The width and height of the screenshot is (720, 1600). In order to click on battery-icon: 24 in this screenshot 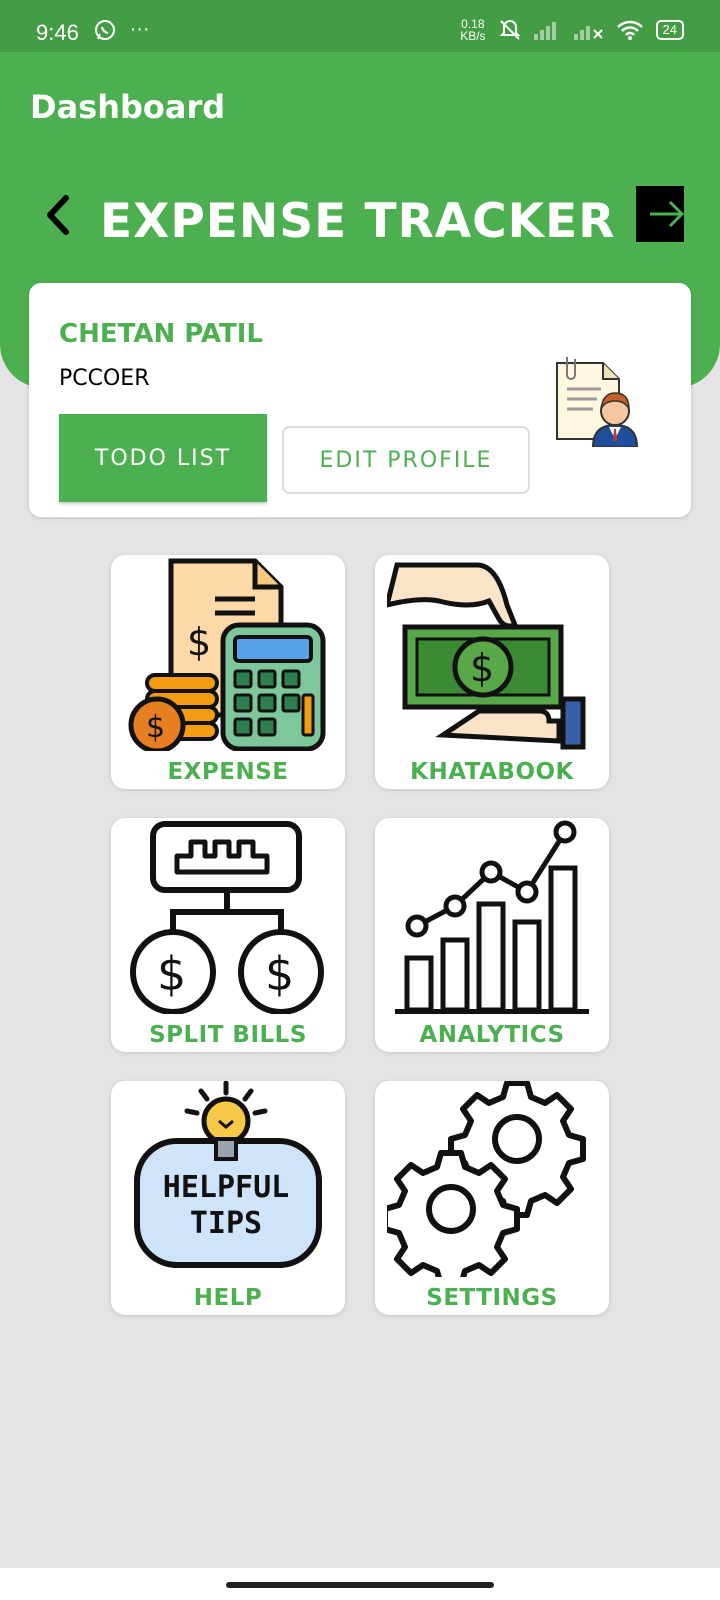, I will do `click(669, 30)`.